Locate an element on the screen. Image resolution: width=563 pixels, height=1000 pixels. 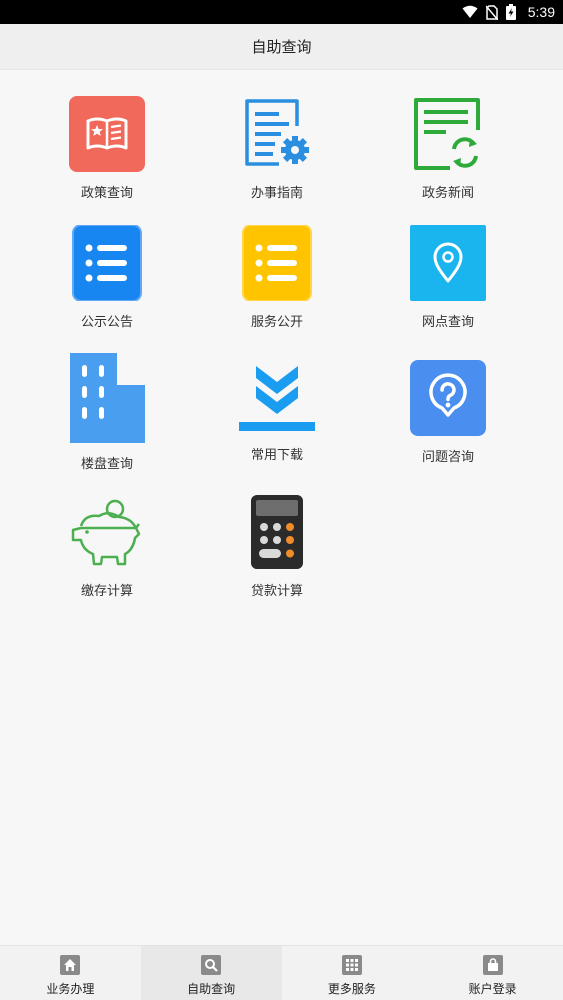
grid-item-label: 楼盘查询 is located at coordinates (106, 464).